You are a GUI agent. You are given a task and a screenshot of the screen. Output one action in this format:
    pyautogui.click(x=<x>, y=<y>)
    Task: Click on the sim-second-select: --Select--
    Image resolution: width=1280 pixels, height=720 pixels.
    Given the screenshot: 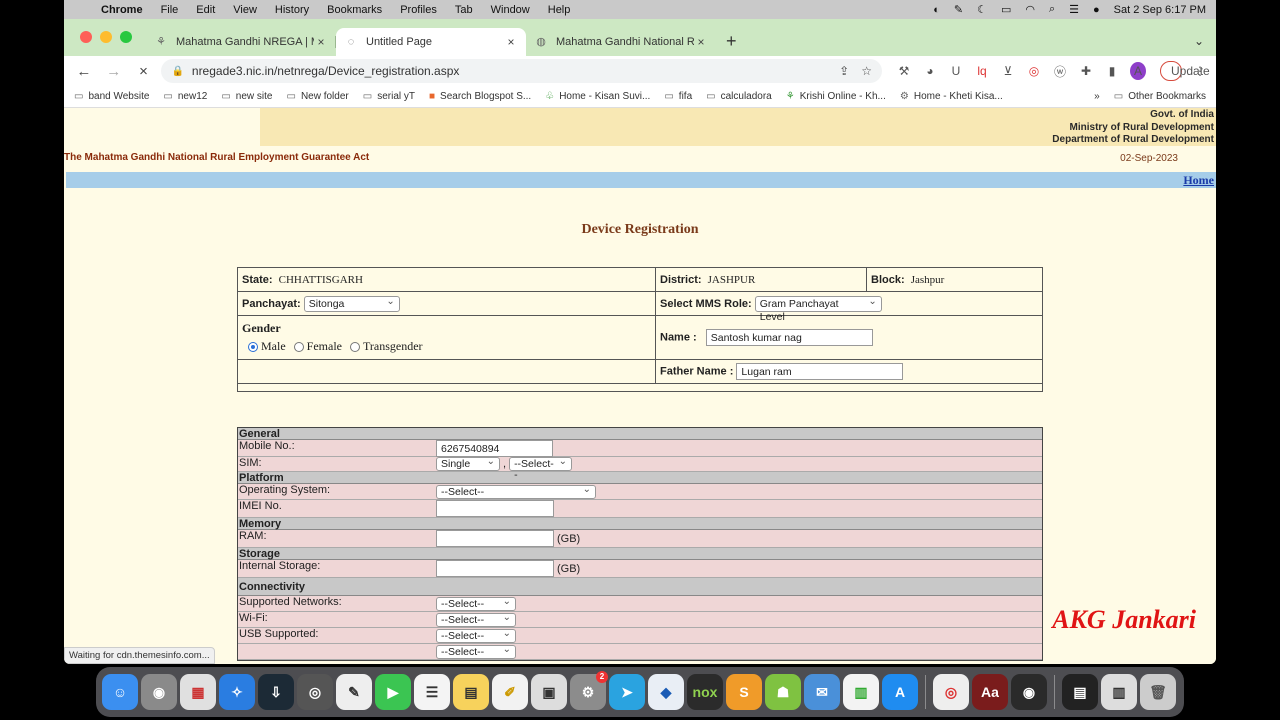 What is the action you would take?
    pyautogui.click(x=541, y=468)
    